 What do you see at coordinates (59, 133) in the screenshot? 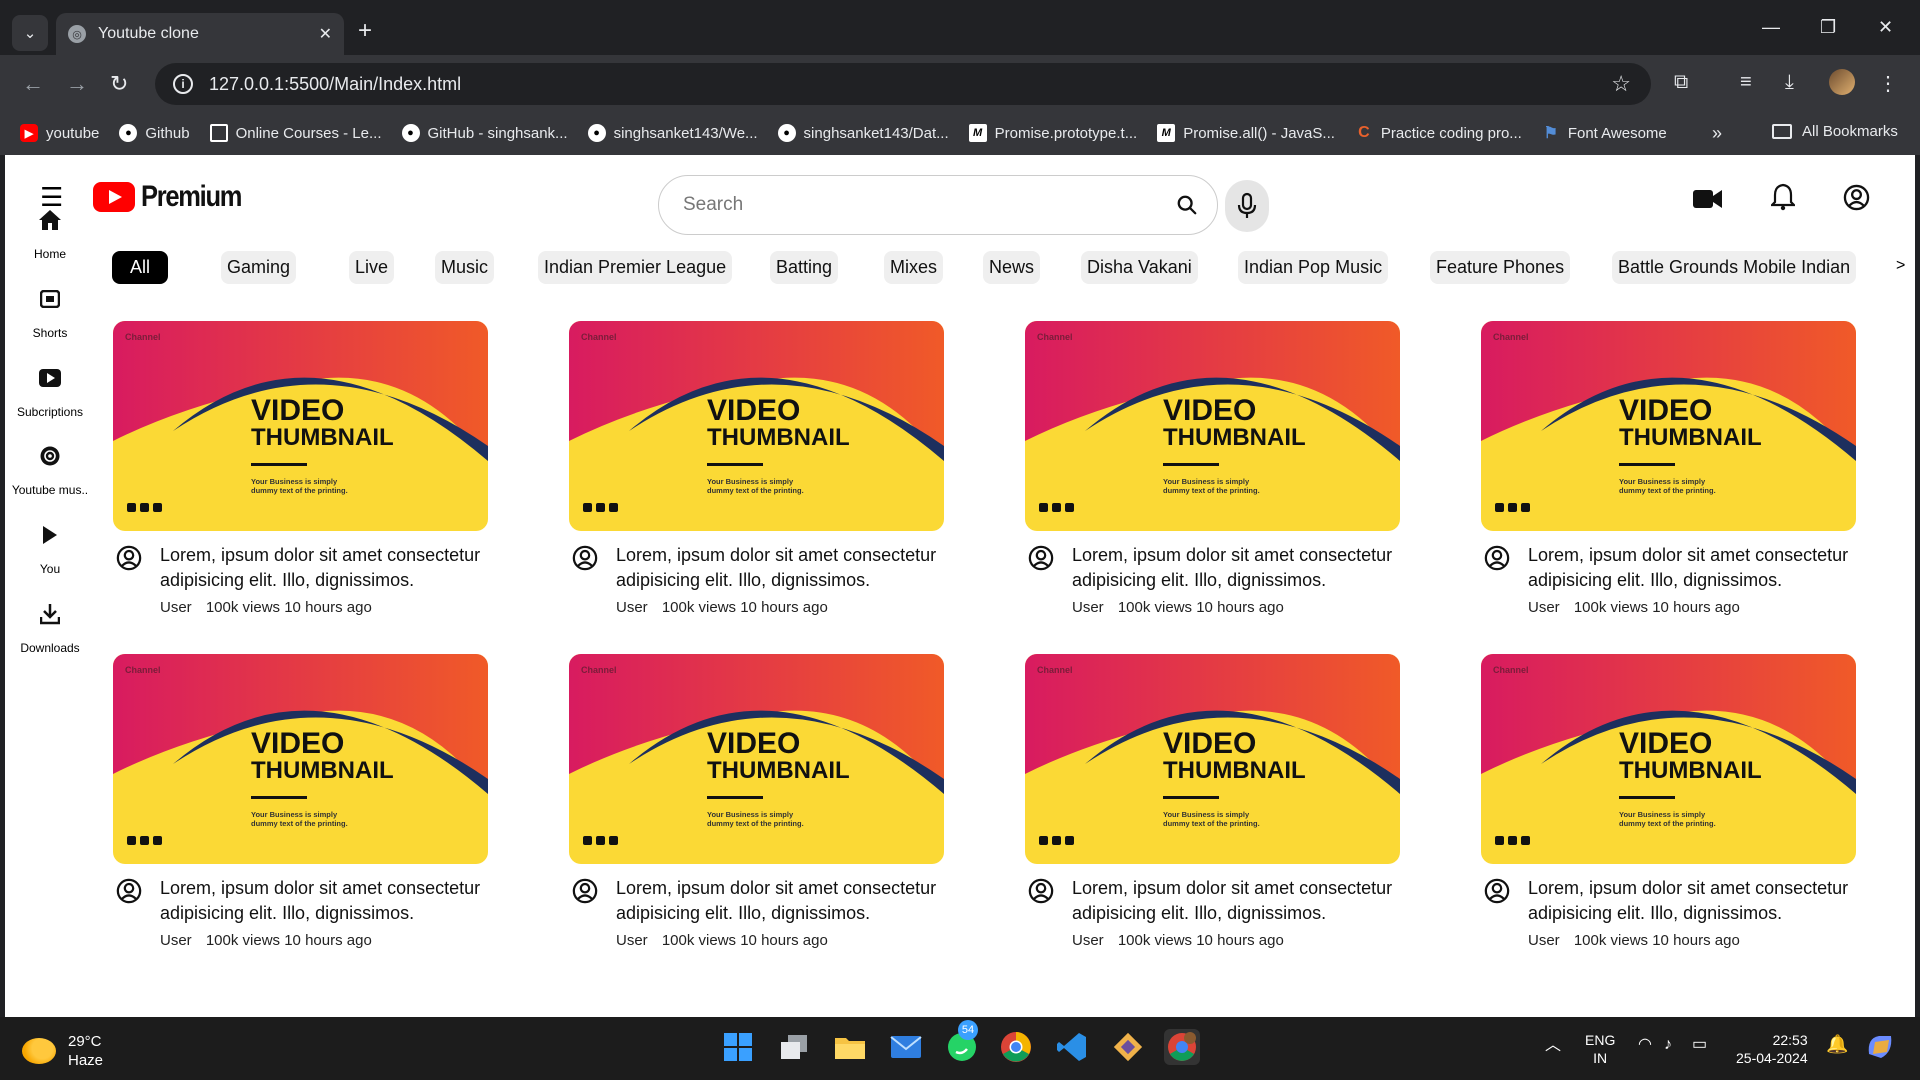
I see `bookmark-youtube: ▶ youtube` at bounding box center [59, 133].